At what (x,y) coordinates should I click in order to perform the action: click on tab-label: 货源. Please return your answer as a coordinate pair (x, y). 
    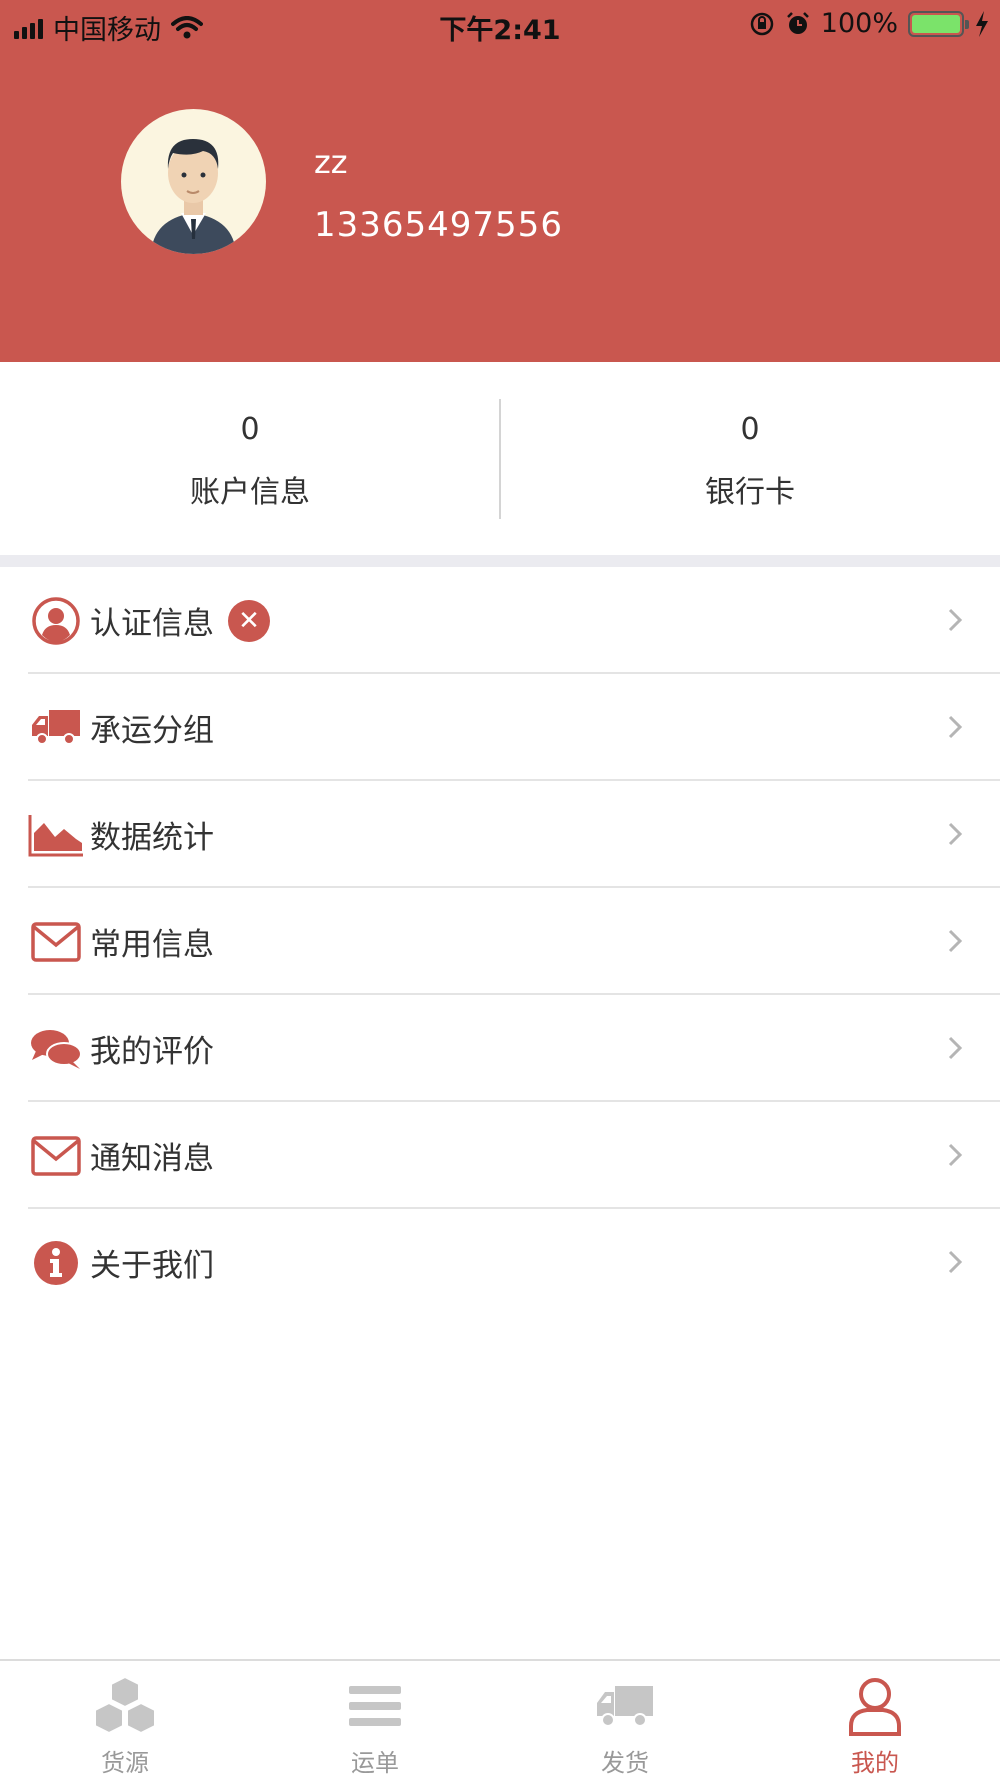
    Looking at the image, I should click on (125, 1763).